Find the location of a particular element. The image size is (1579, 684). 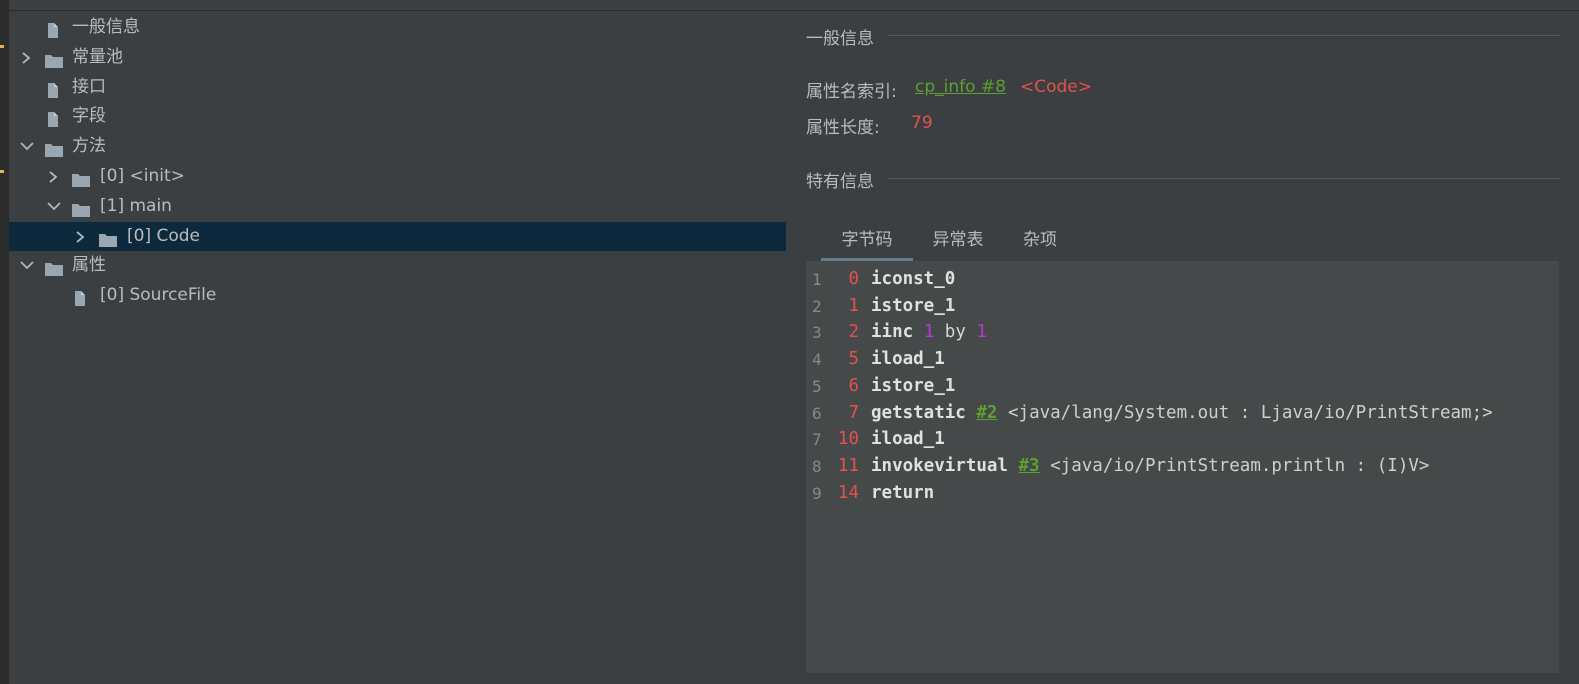

line-number: 7 is located at coordinates (817, 439).